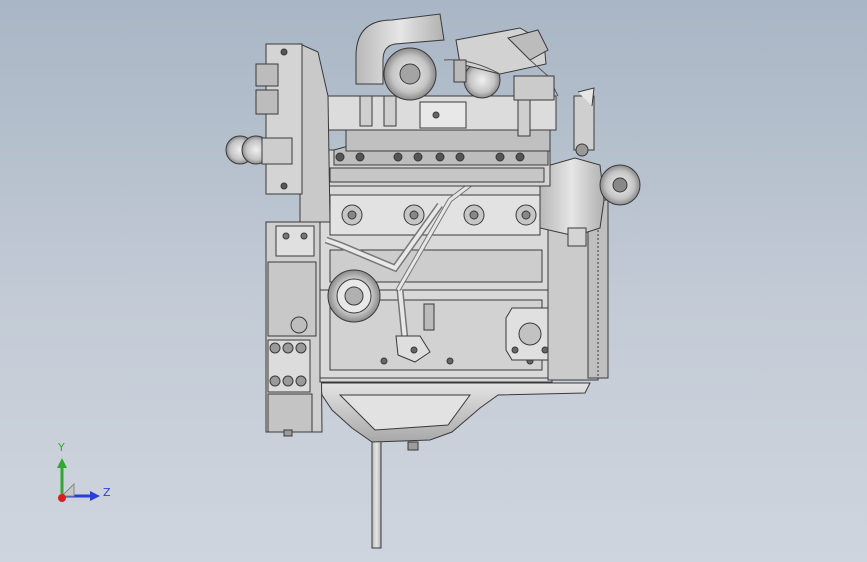 This screenshot has height=562, width=867. Describe the element at coordinates (61, 447) in the screenshot. I see `y-axis-label: Y` at that location.